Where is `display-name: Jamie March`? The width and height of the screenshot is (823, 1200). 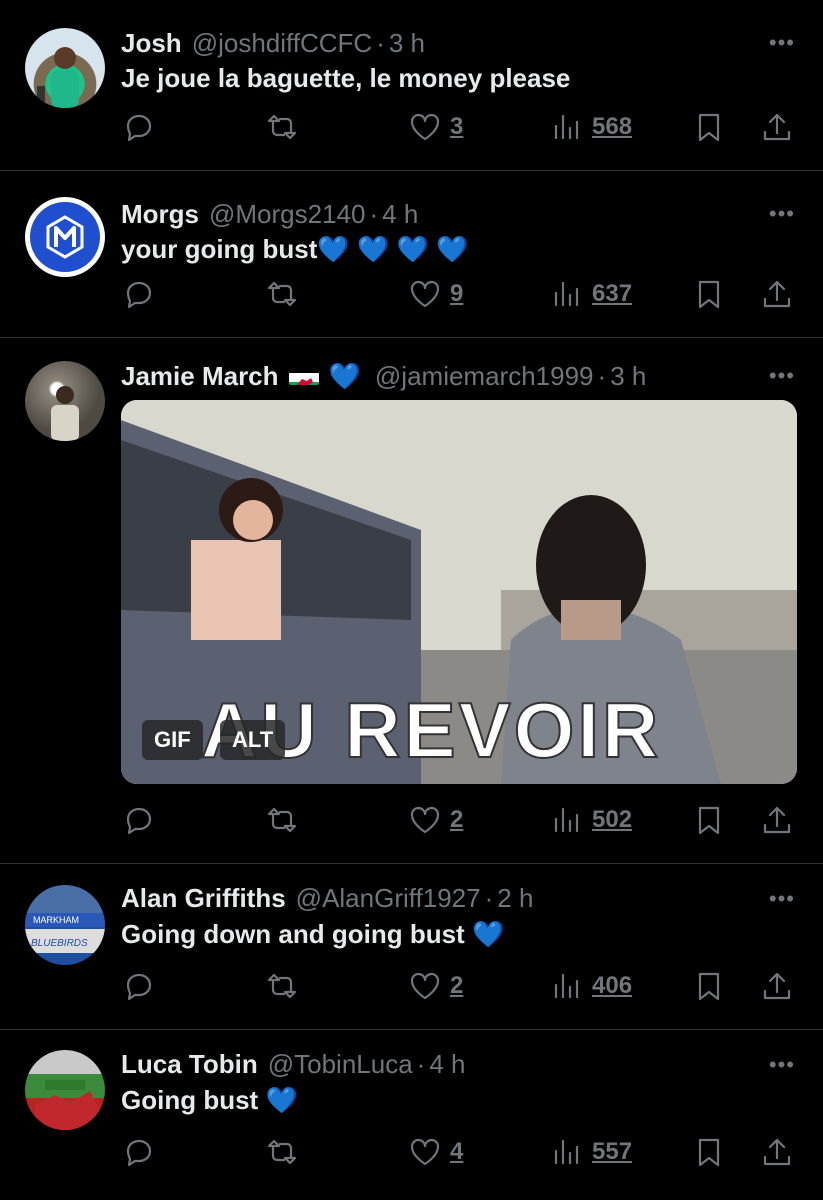 display-name: Jamie March is located at coordinates (200, 376).